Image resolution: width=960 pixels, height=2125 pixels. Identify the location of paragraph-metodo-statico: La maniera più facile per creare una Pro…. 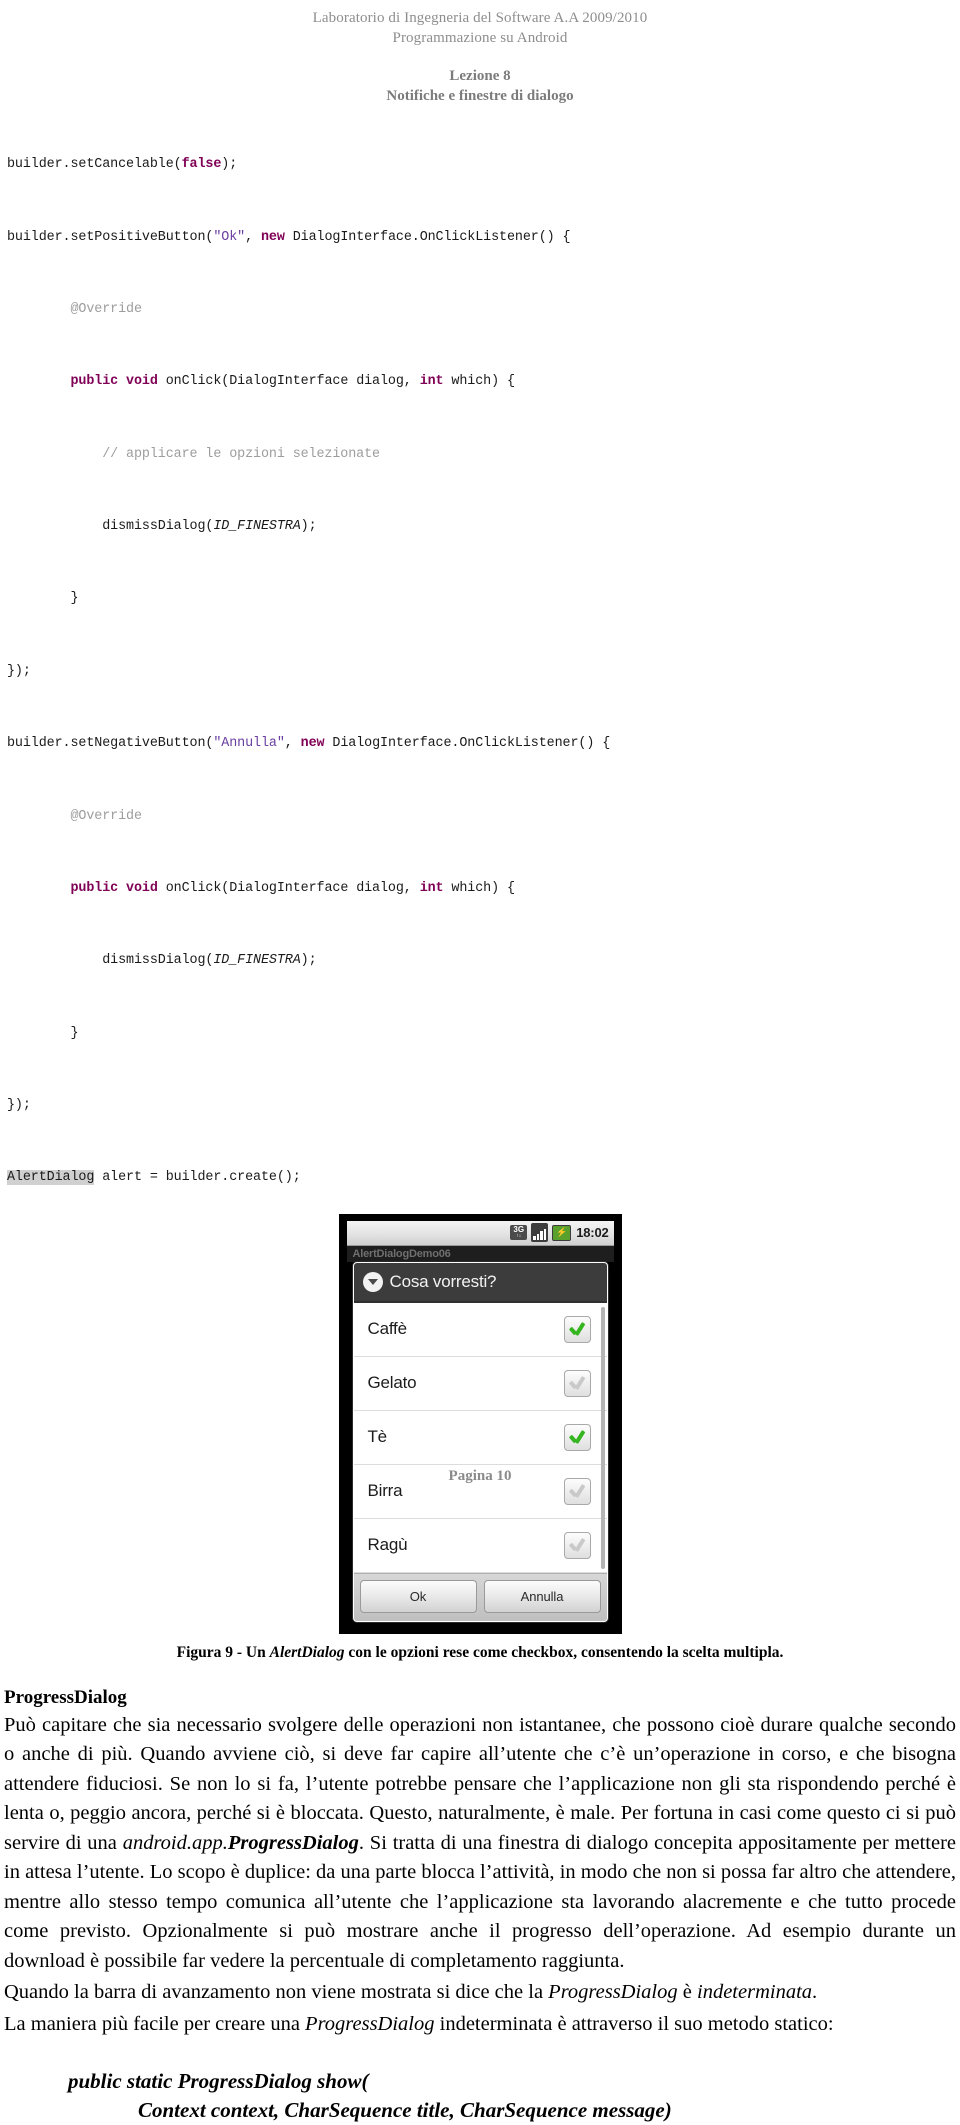
(480, 2025).